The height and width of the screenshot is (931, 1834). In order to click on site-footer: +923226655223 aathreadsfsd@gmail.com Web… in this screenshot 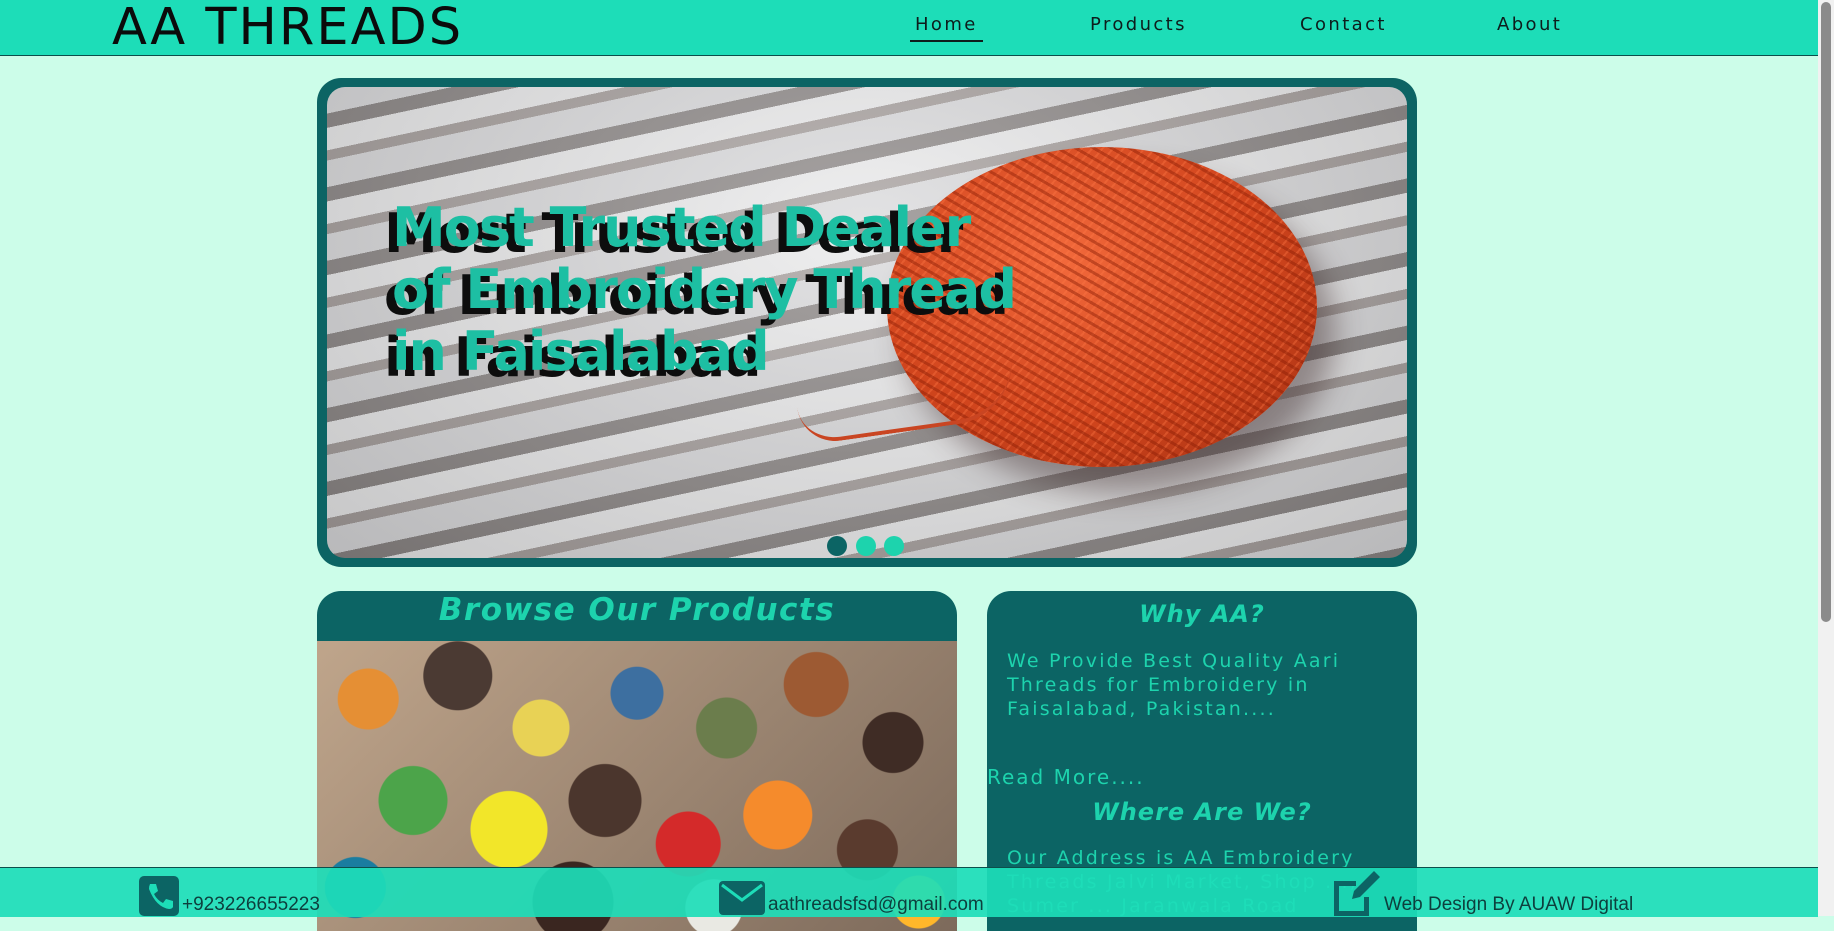, I will do `click(909, 892)`.